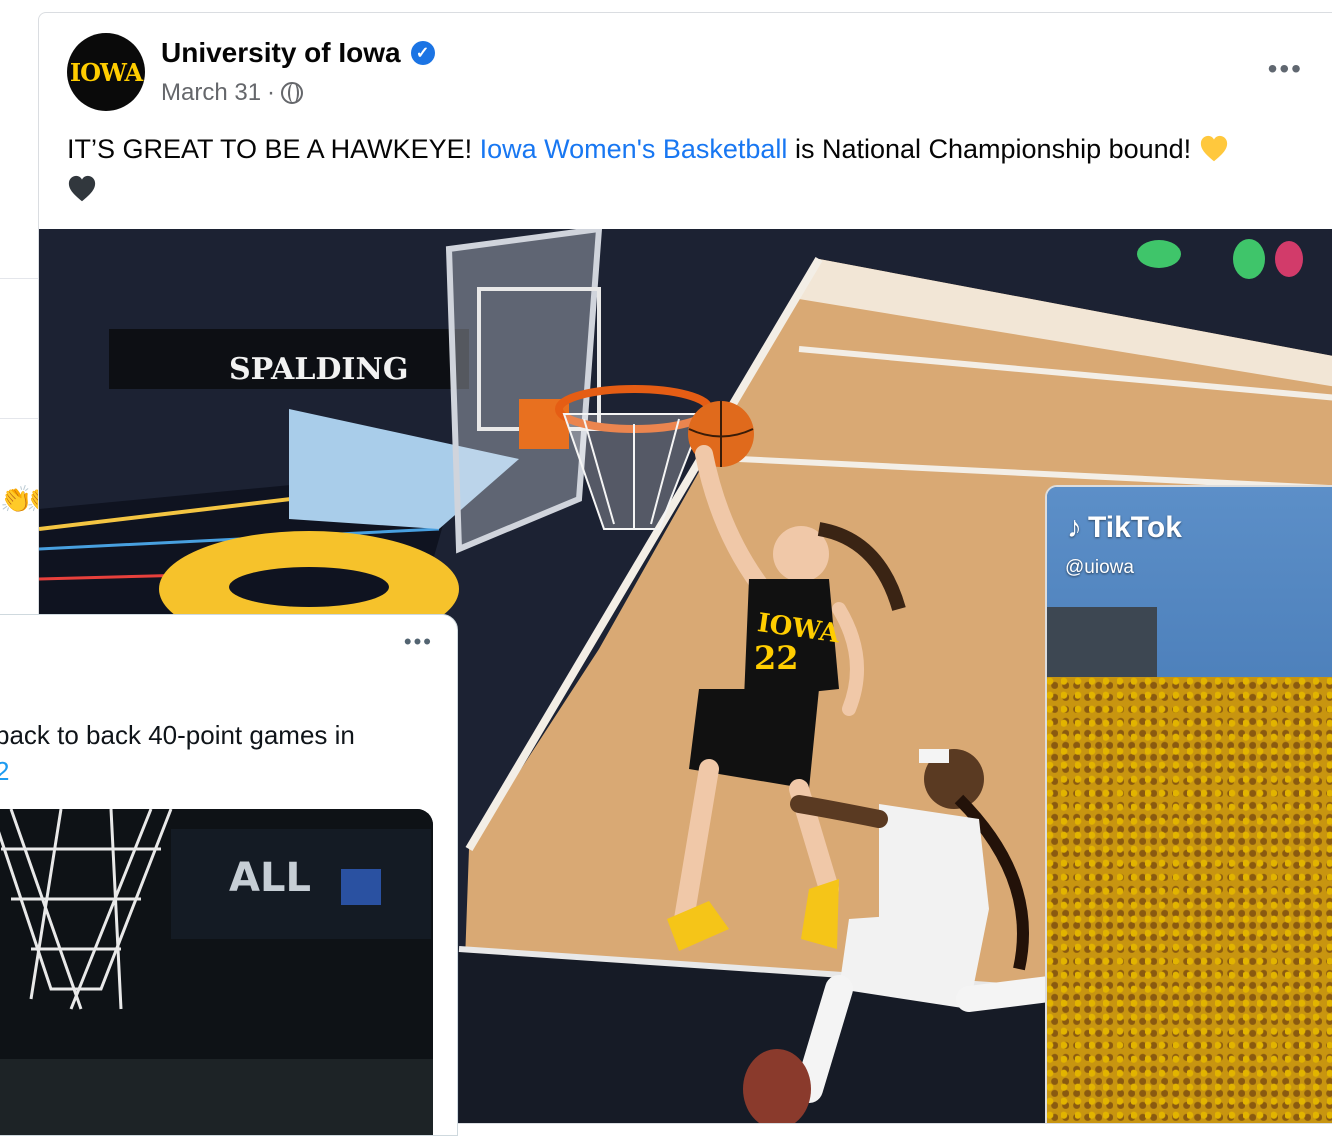  I want to click on post-text-end: is National Championship bound!, so click(993, 149).